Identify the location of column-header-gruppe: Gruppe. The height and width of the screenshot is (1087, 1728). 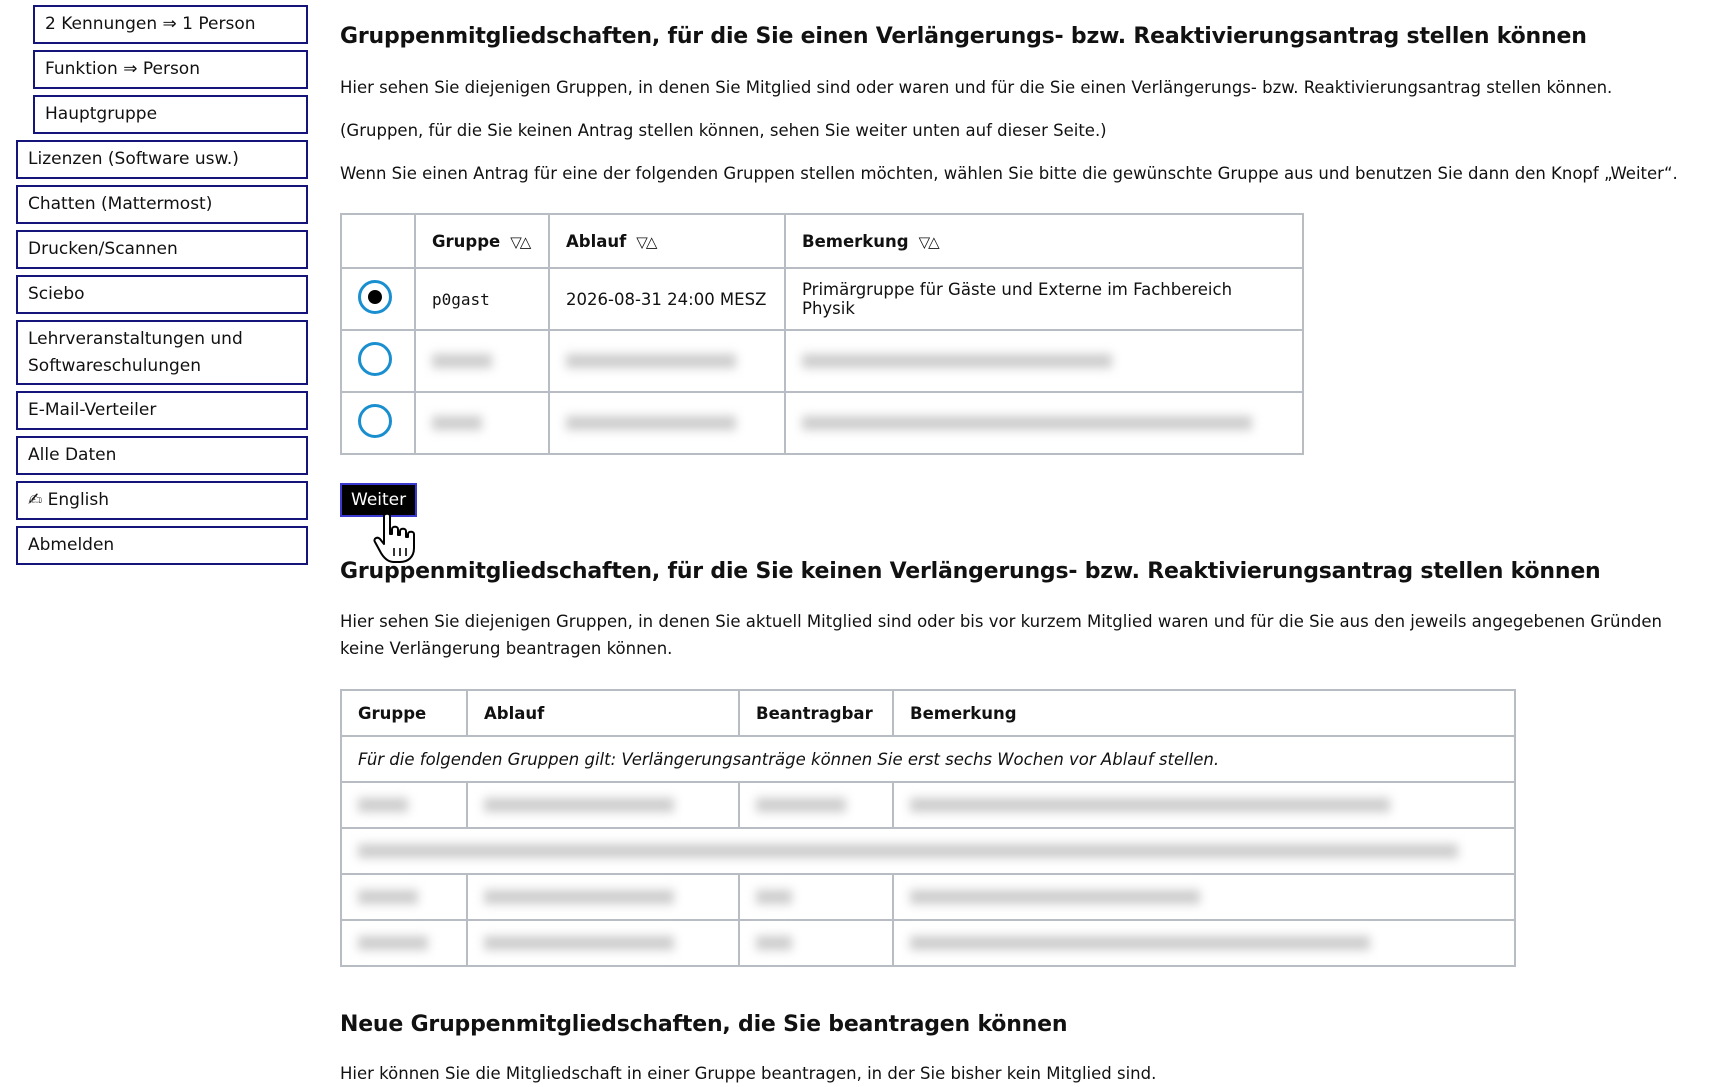
(404, 713).